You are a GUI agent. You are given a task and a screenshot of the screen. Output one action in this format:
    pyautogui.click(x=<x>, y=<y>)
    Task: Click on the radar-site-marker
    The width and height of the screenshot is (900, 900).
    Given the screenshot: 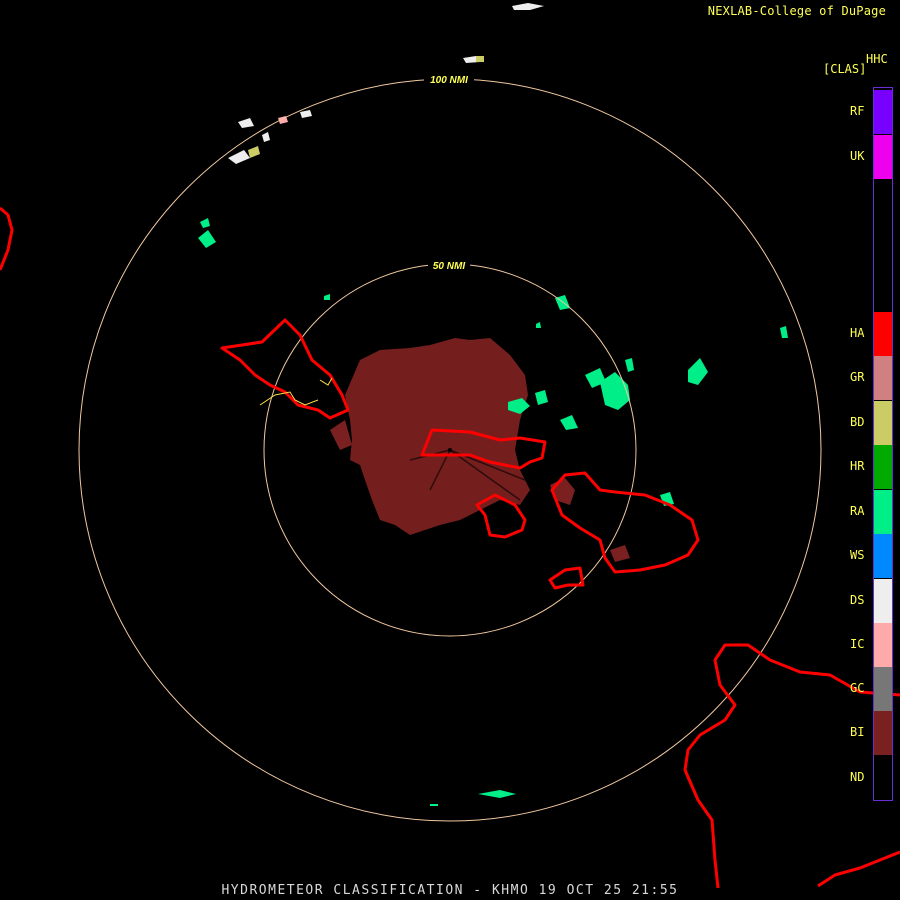 What is the action you would take?
    pyautogui.click(x=450, y=450)
    